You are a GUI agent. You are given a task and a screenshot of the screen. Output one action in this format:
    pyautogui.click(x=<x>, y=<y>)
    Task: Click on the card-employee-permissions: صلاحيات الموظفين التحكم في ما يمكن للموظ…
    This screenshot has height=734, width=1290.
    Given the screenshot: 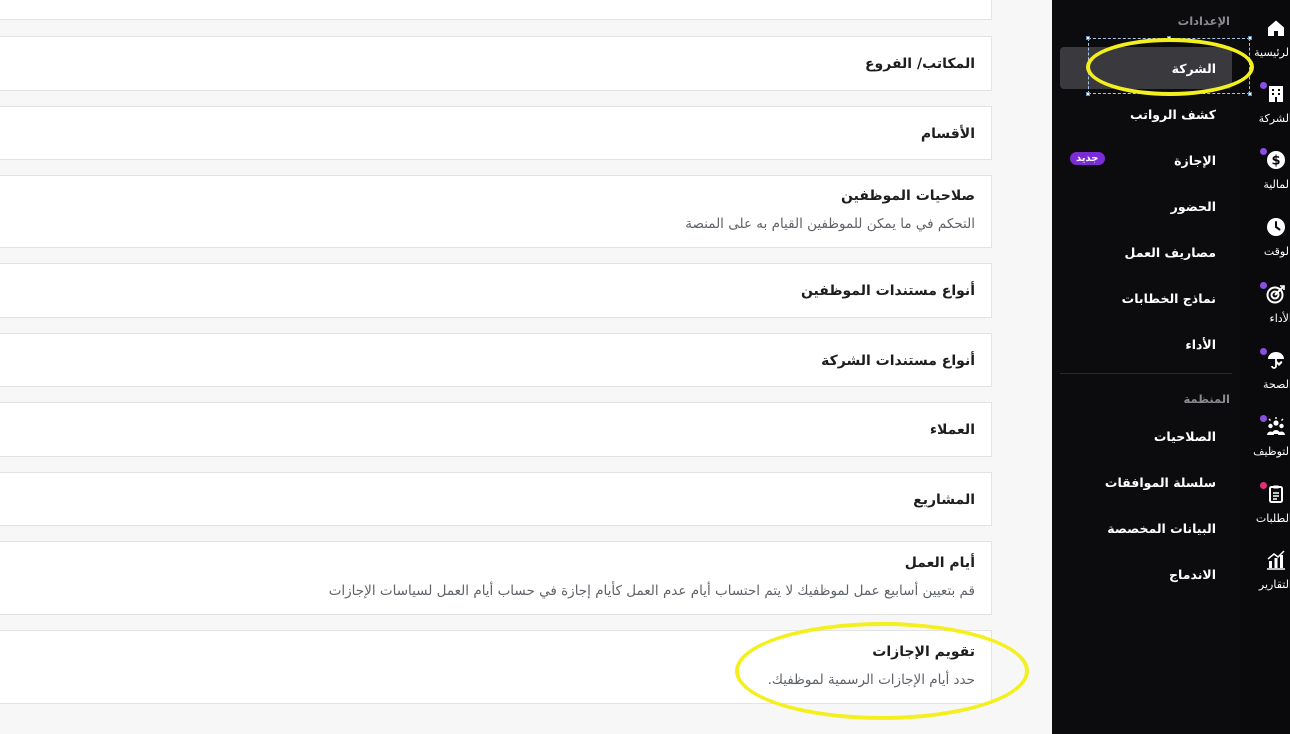 What is the action you would take?
    pyautogui.click(x=496, y=211)
    